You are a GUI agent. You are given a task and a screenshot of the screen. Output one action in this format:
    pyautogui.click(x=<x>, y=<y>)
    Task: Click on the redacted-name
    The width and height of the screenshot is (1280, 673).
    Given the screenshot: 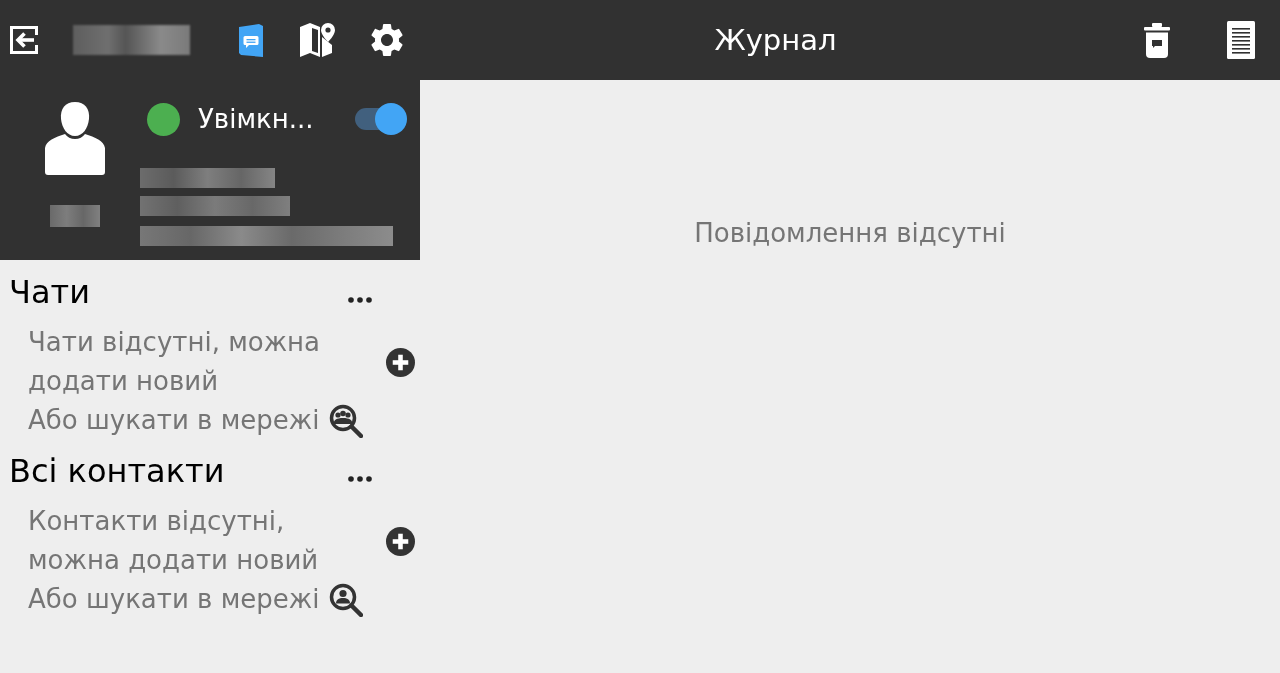 What is the action you would take?
    pyautogui.click(x=75, y=216)
    